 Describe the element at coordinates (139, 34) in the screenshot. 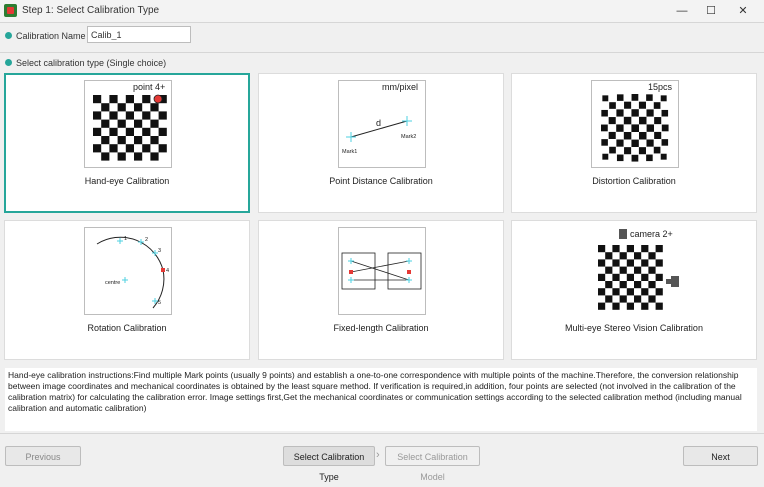

I see `calibration-name-input` at that location.